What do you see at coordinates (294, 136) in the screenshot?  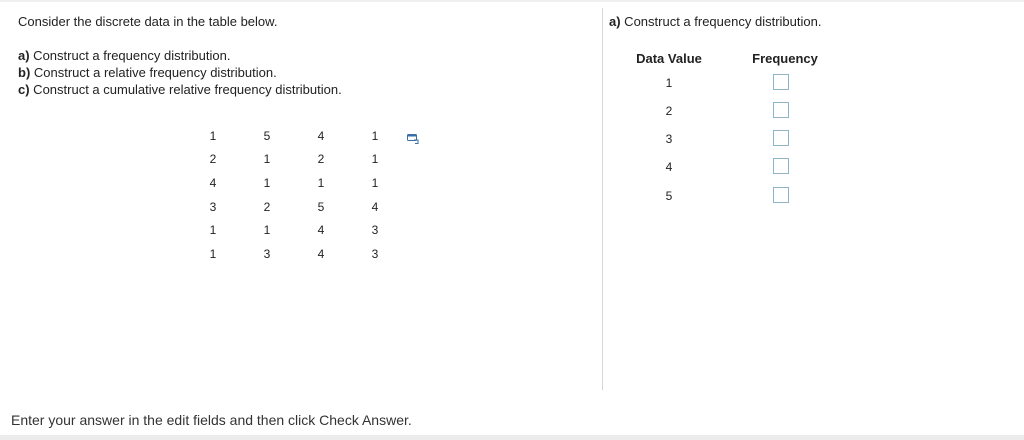 I see `table-row: 1 5 4 1` at bounding box center [294, 136].